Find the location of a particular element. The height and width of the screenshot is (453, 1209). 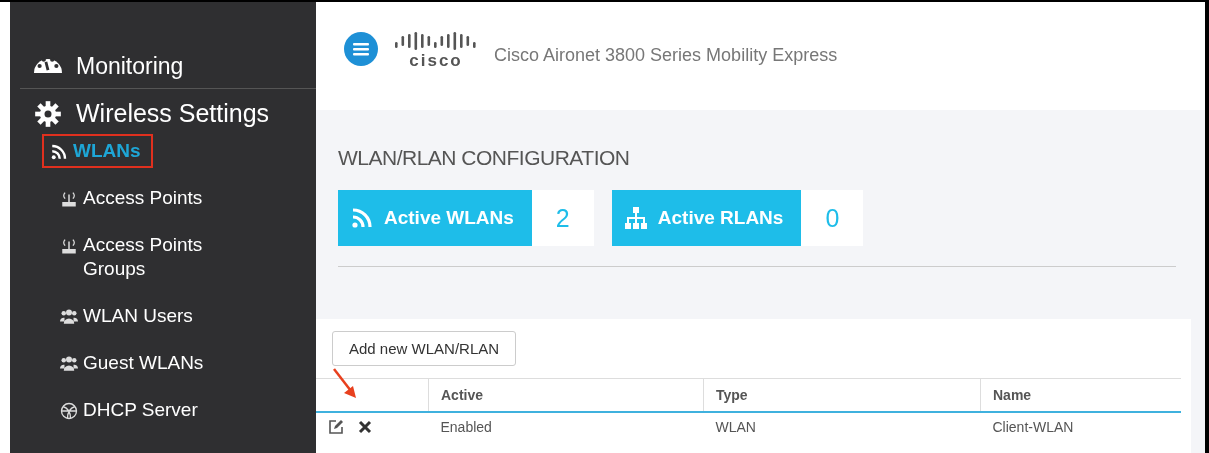

settings-icon is located at coordinates (48, 113).